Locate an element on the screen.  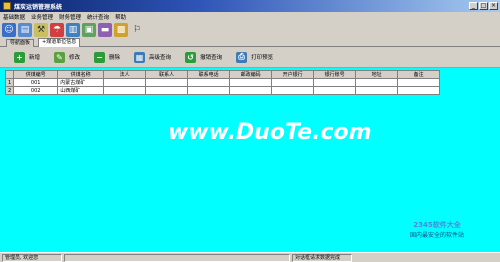
col-header: 地址 is located at coordinates (377, 74).